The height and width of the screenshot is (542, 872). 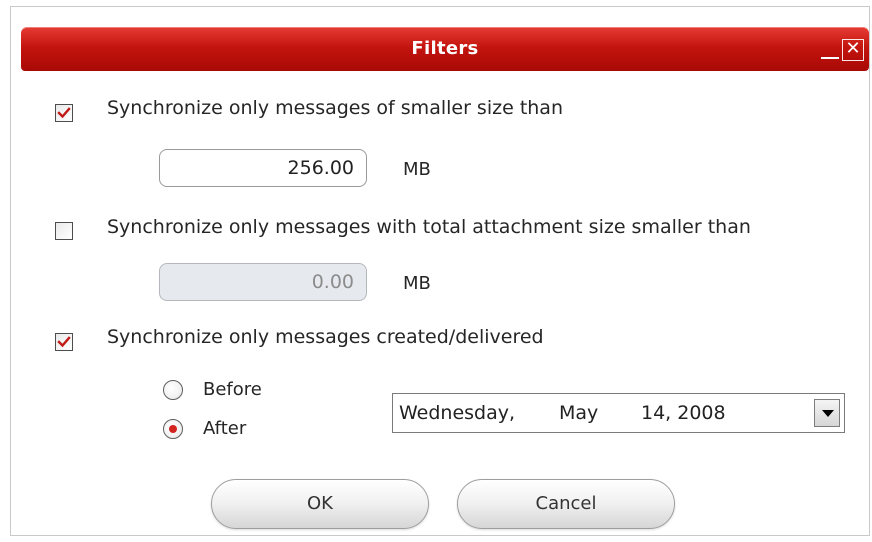 What do you see at coordinates (457, 413) in the screenshot?
I see `date-weekday: Wednesday,` at bounding box center [457, 413].